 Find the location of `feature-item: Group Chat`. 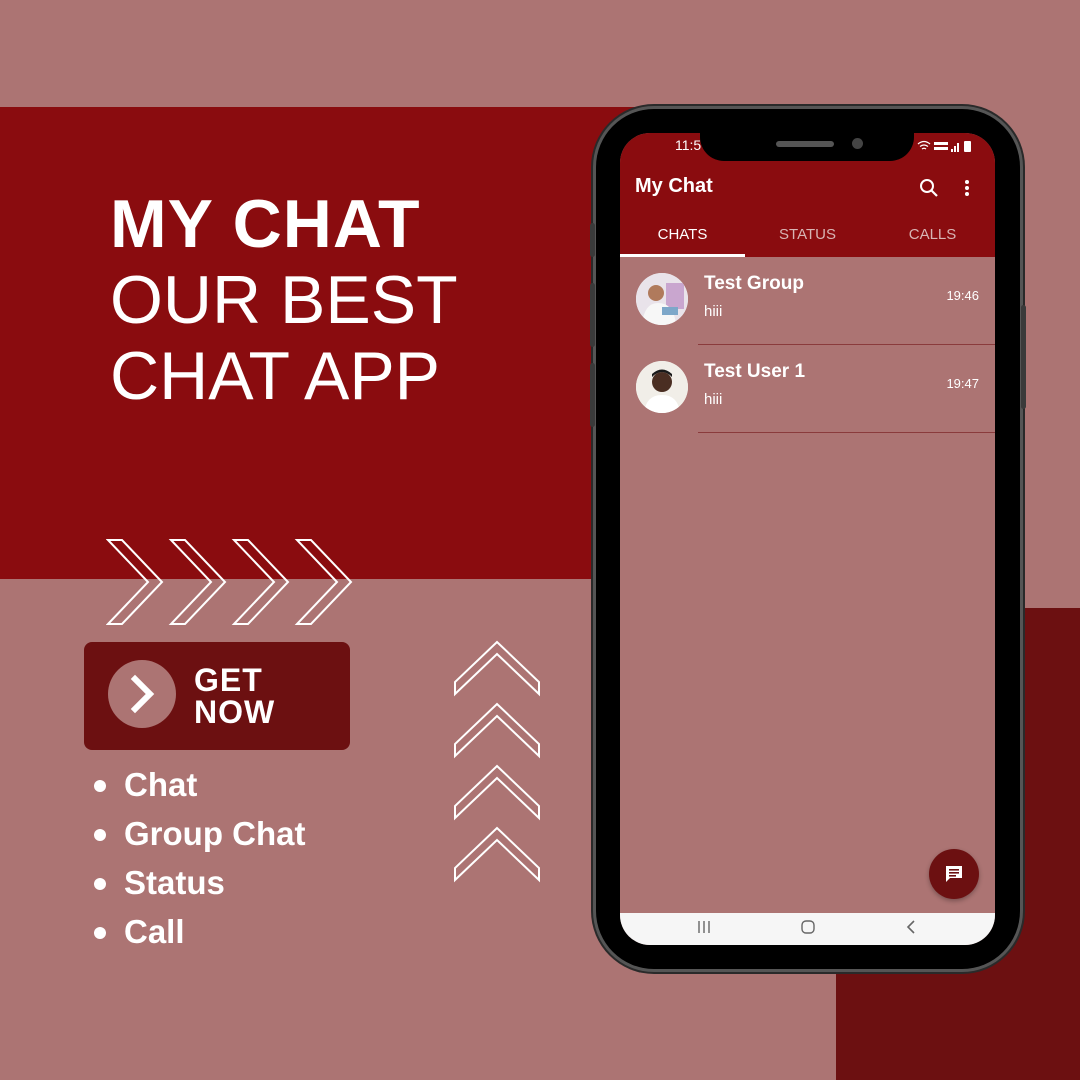

feature-item: Group Chat is located at coordinates (198, 833).